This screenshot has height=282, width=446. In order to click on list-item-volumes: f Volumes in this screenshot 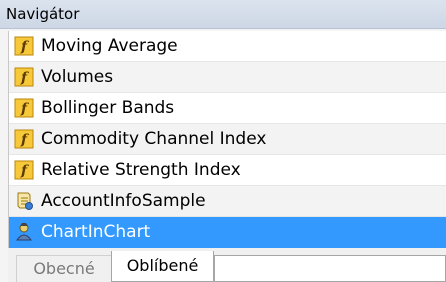, I will do `click(227, 77)`.